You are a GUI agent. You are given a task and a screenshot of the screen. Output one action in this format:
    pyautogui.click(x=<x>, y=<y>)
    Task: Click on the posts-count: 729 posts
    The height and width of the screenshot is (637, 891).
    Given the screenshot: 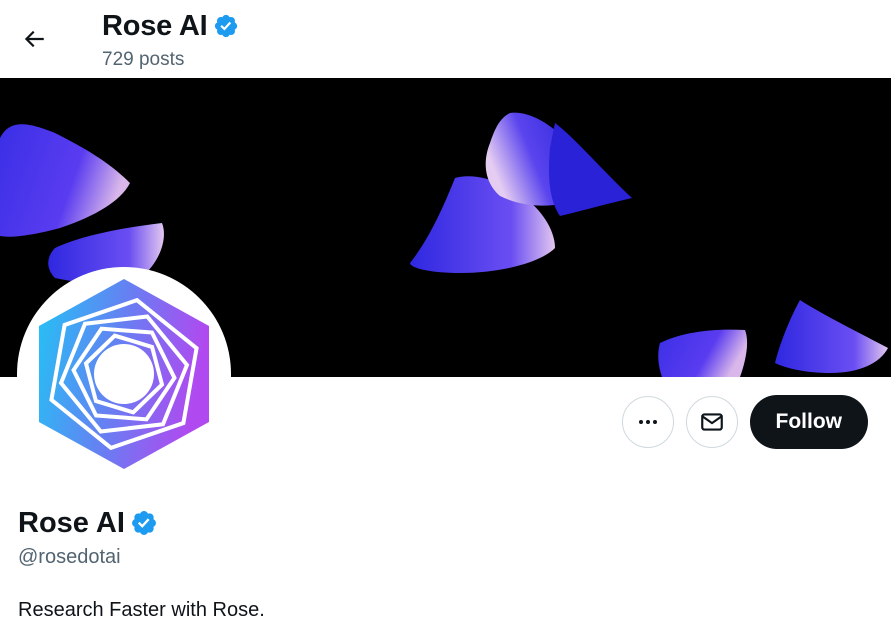 What is the action you would take?
    pyautogui.click(x=143, y=59)
    